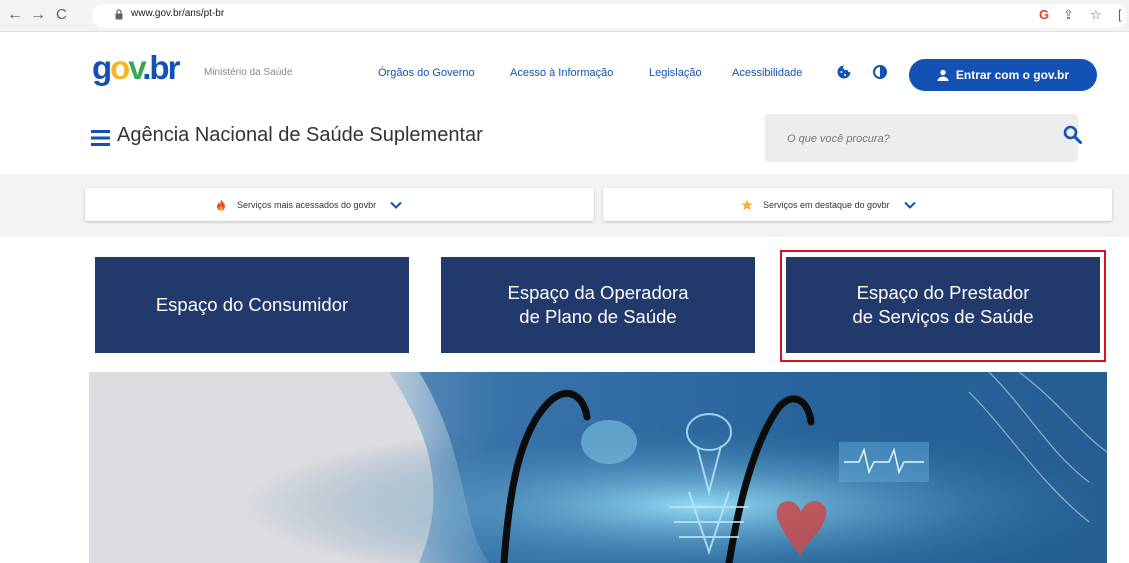 This screenshot has height=563, width=1129. I want to click on lock-icon, so click(119, 14).